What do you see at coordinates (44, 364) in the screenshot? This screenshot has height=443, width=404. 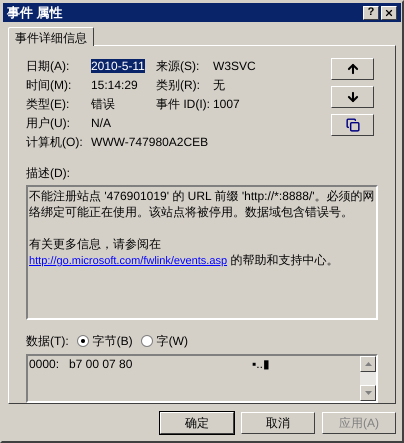 I see `data-offset: 0000:` at bounding box center [44, 364].